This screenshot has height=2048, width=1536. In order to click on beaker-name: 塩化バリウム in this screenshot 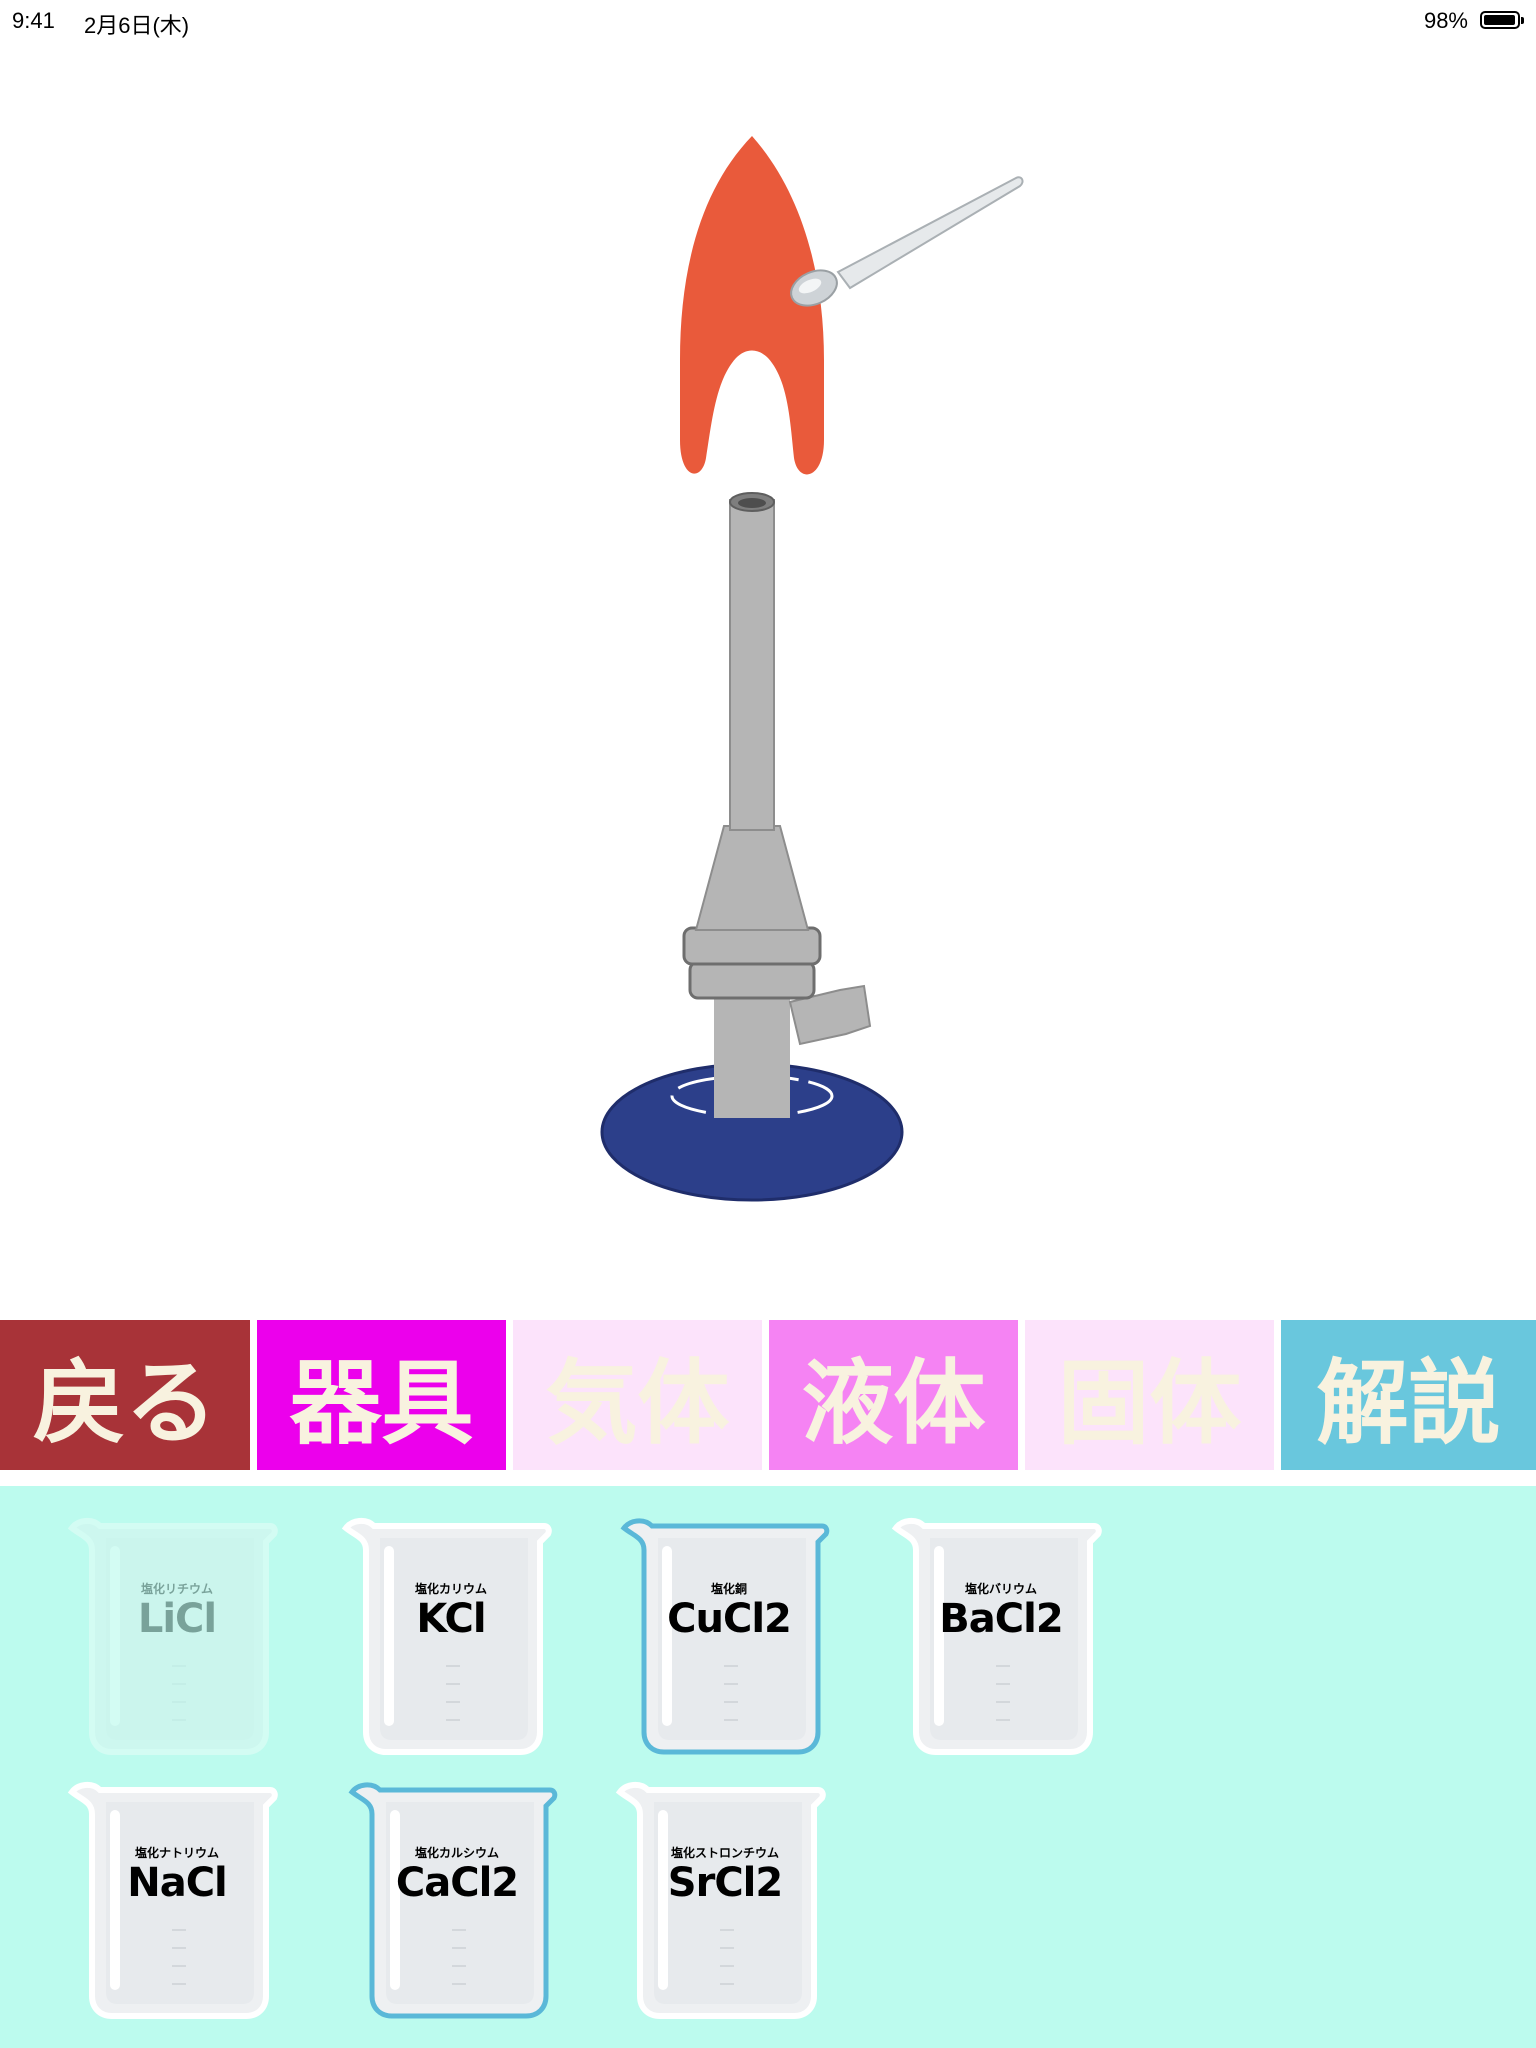, I will do `click(1000, 1589)`.